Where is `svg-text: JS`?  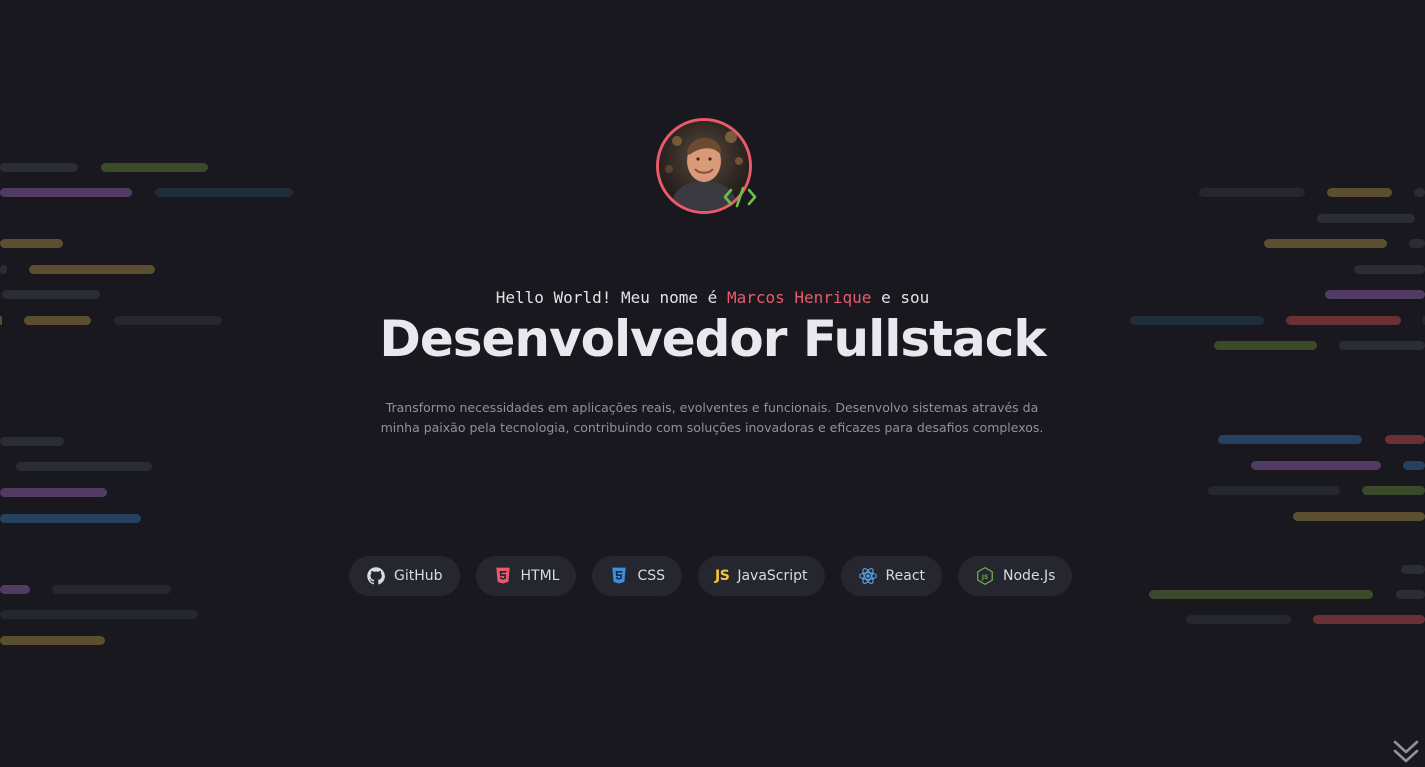 svg-text: JS is located at coordinates (984, 578).